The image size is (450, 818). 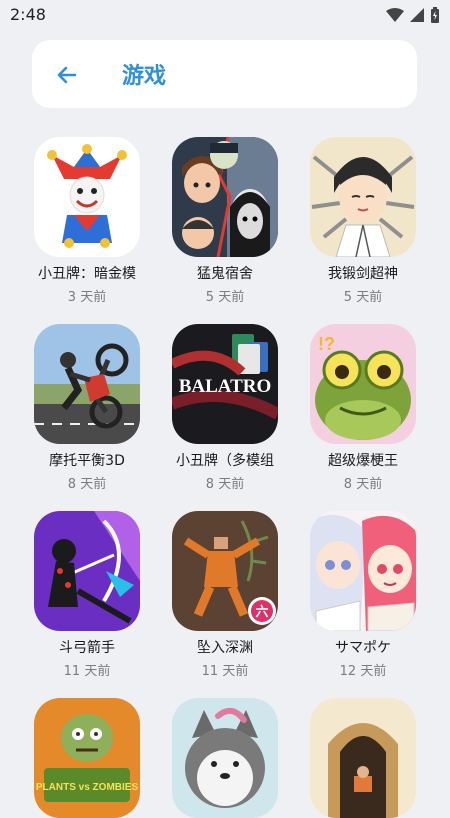 I want to click on app-item: 猛鬼宿舍 5 天前, so click(x=225, y=221).